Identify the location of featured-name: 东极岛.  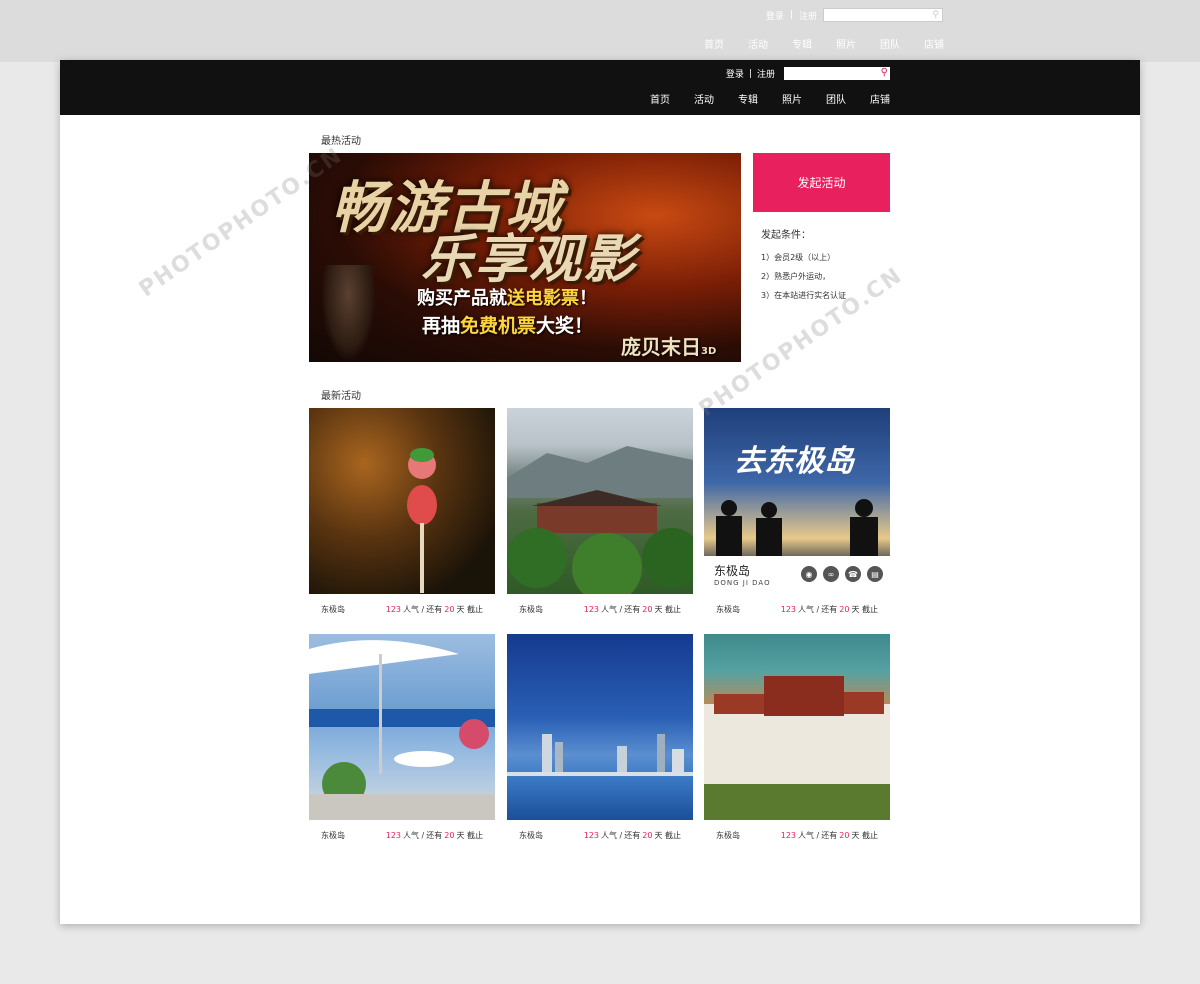
(732, 571).